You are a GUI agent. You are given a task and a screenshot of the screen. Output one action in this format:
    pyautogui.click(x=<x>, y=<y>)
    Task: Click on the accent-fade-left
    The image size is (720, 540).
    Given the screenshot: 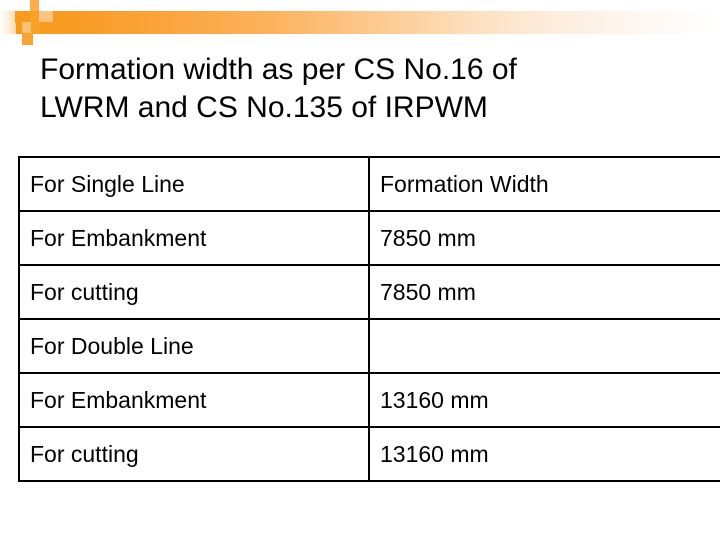 What is the action you would take?
    pyautogui.click(x=8, y=22)
    